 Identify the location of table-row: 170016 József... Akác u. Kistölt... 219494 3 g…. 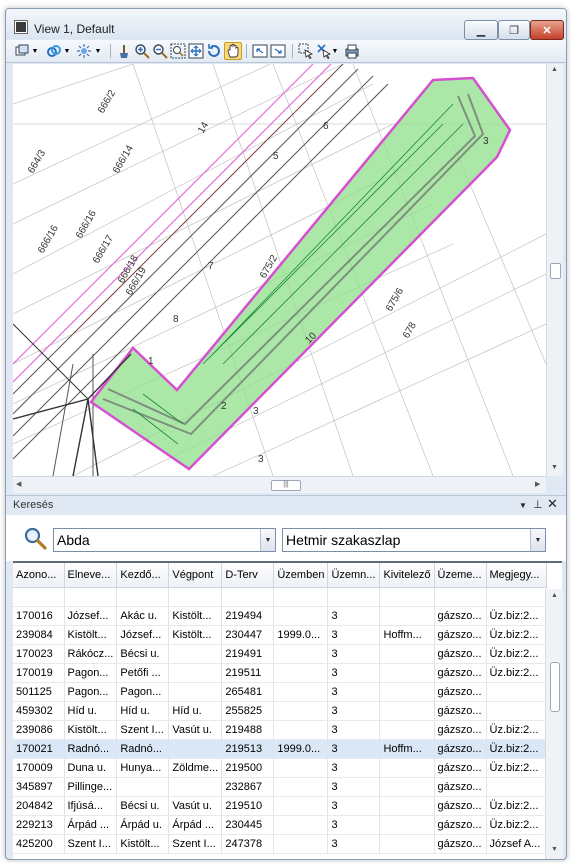
(280, 616).